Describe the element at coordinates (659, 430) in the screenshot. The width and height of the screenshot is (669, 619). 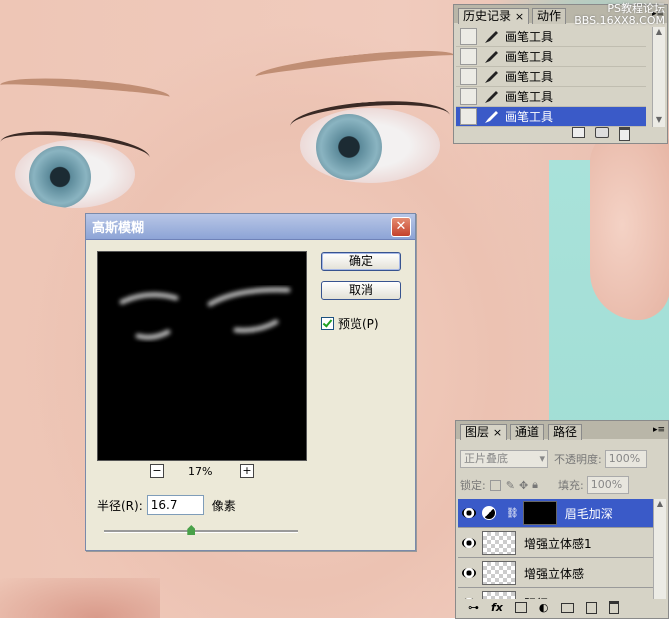
I see `panel-menu-icon: ▸≡` at that location.